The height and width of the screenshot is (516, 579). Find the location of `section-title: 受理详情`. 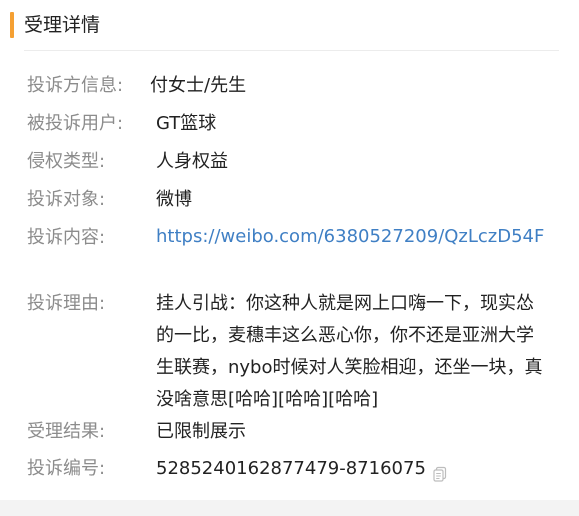

section-title: 受理详情 is located at coordinates (62, 25).